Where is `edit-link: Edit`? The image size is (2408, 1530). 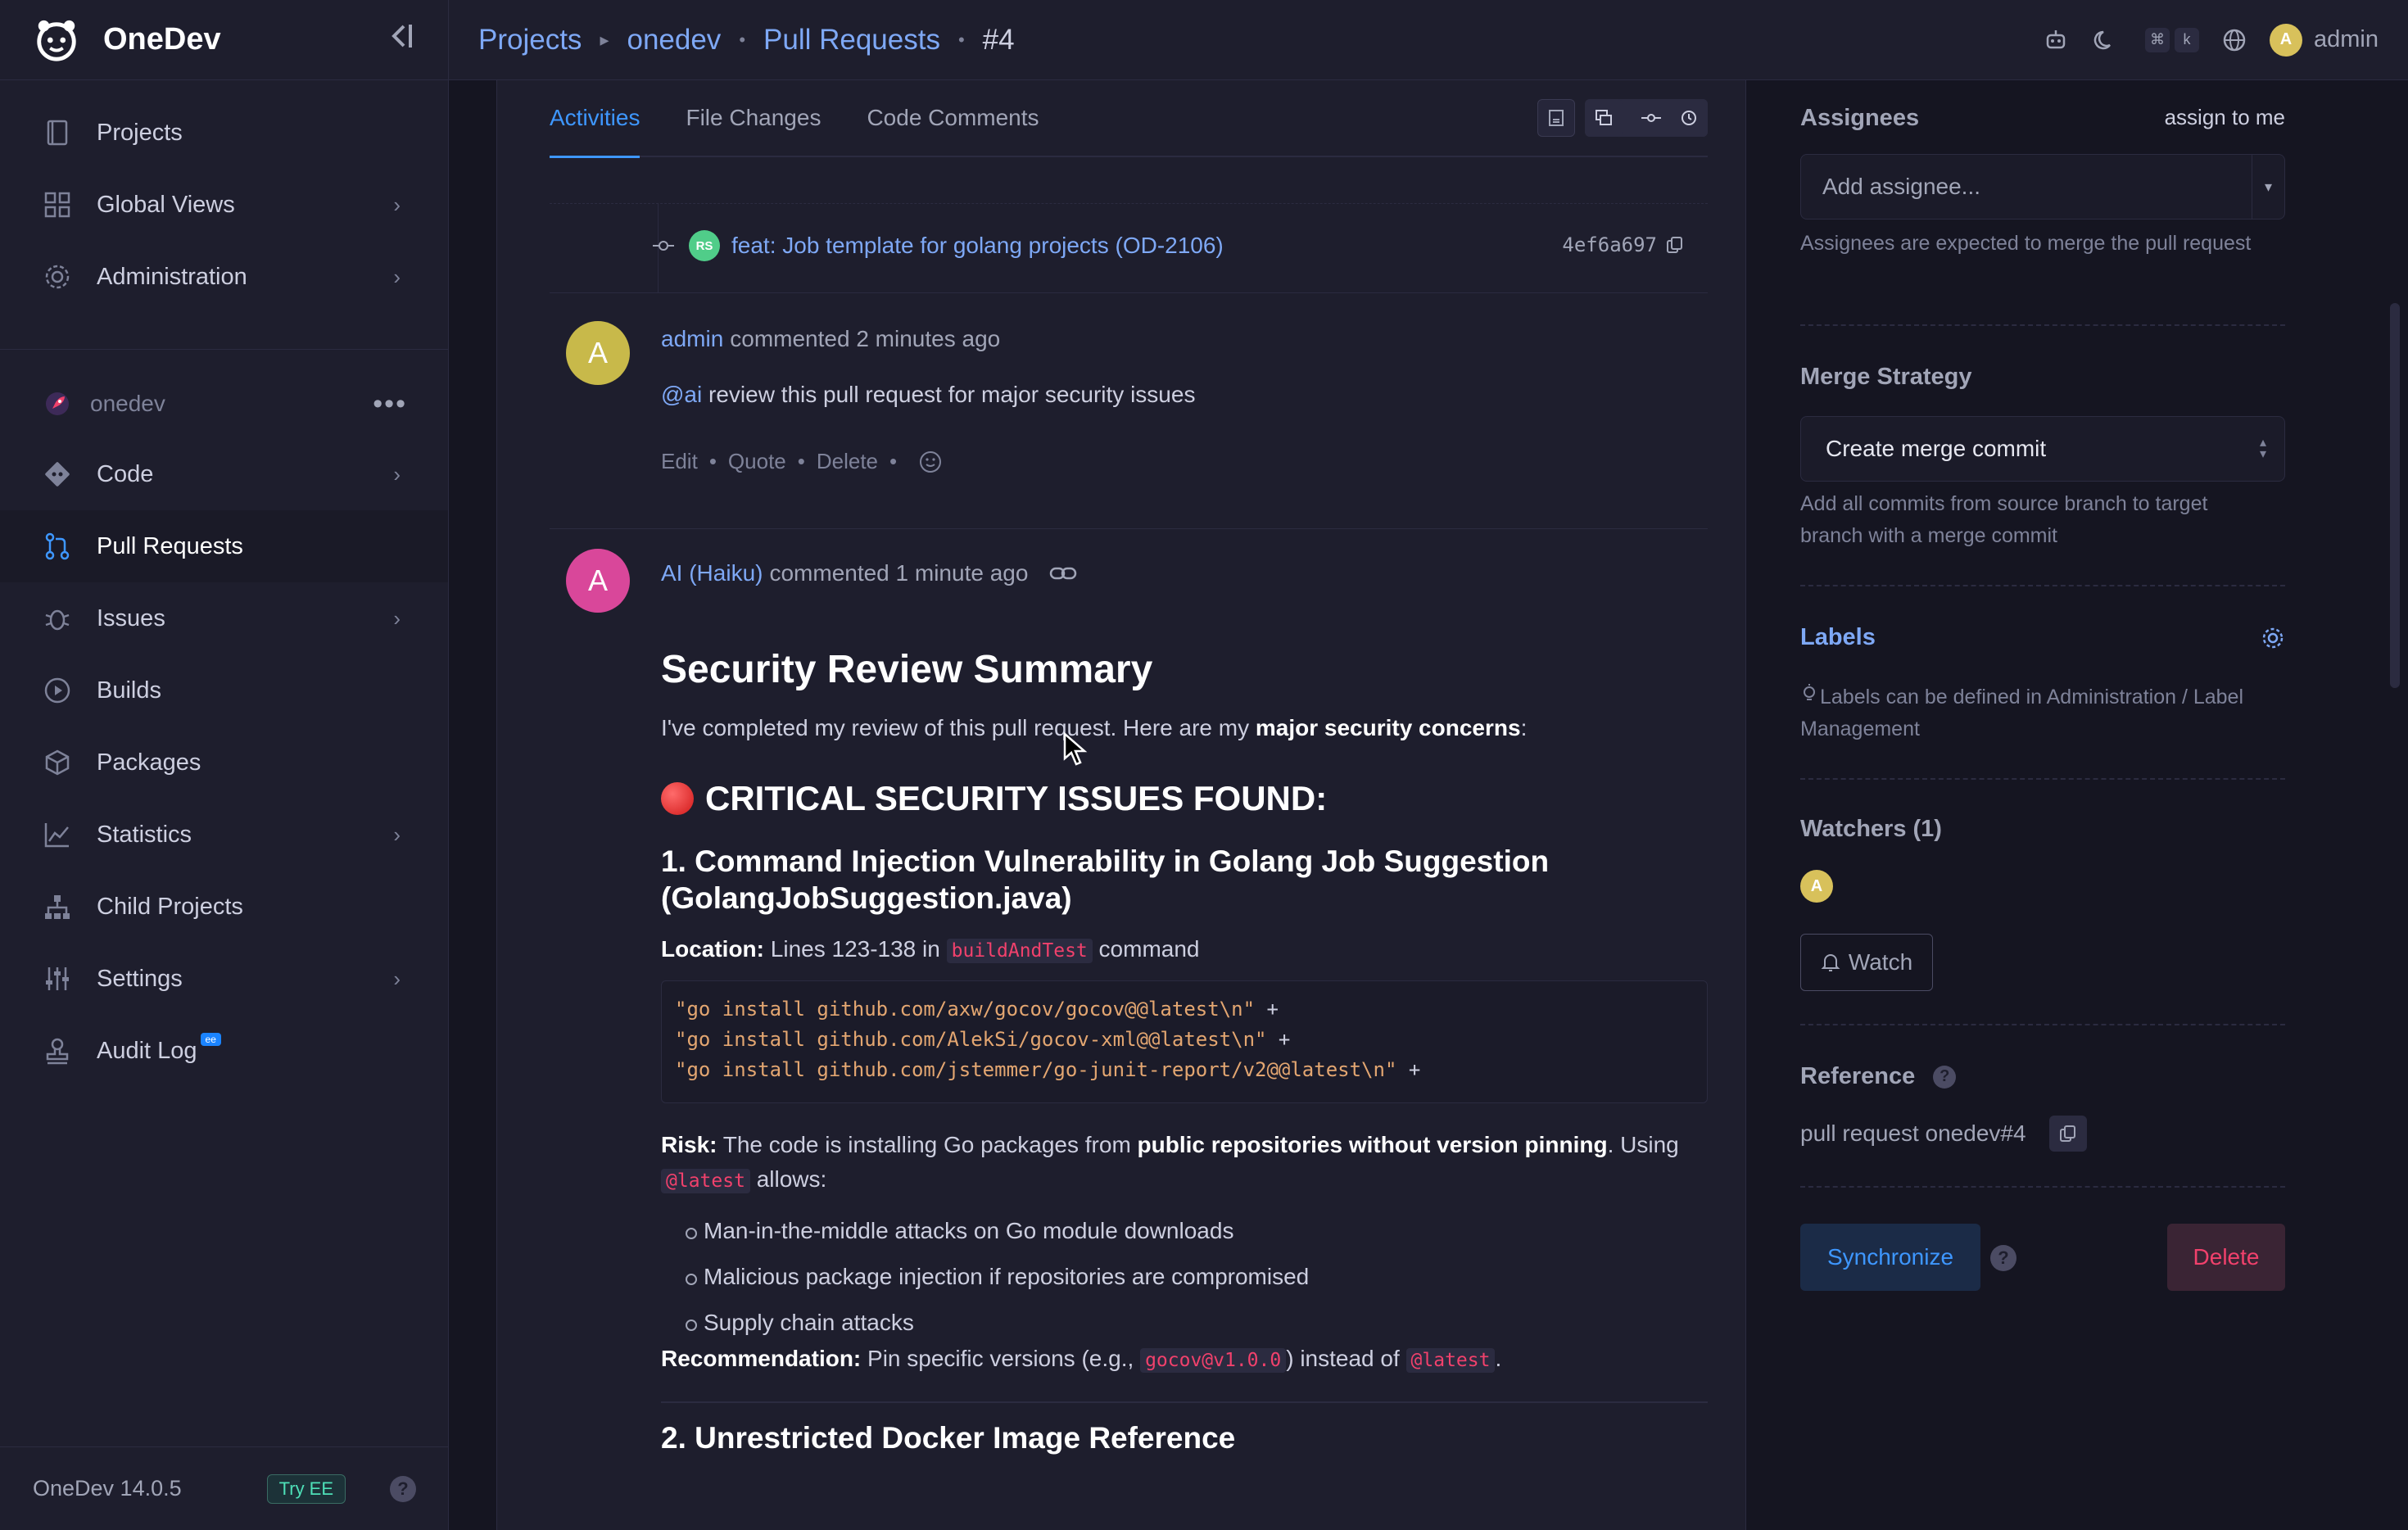 edit-link: Edit is located at coordinates (679, 461).